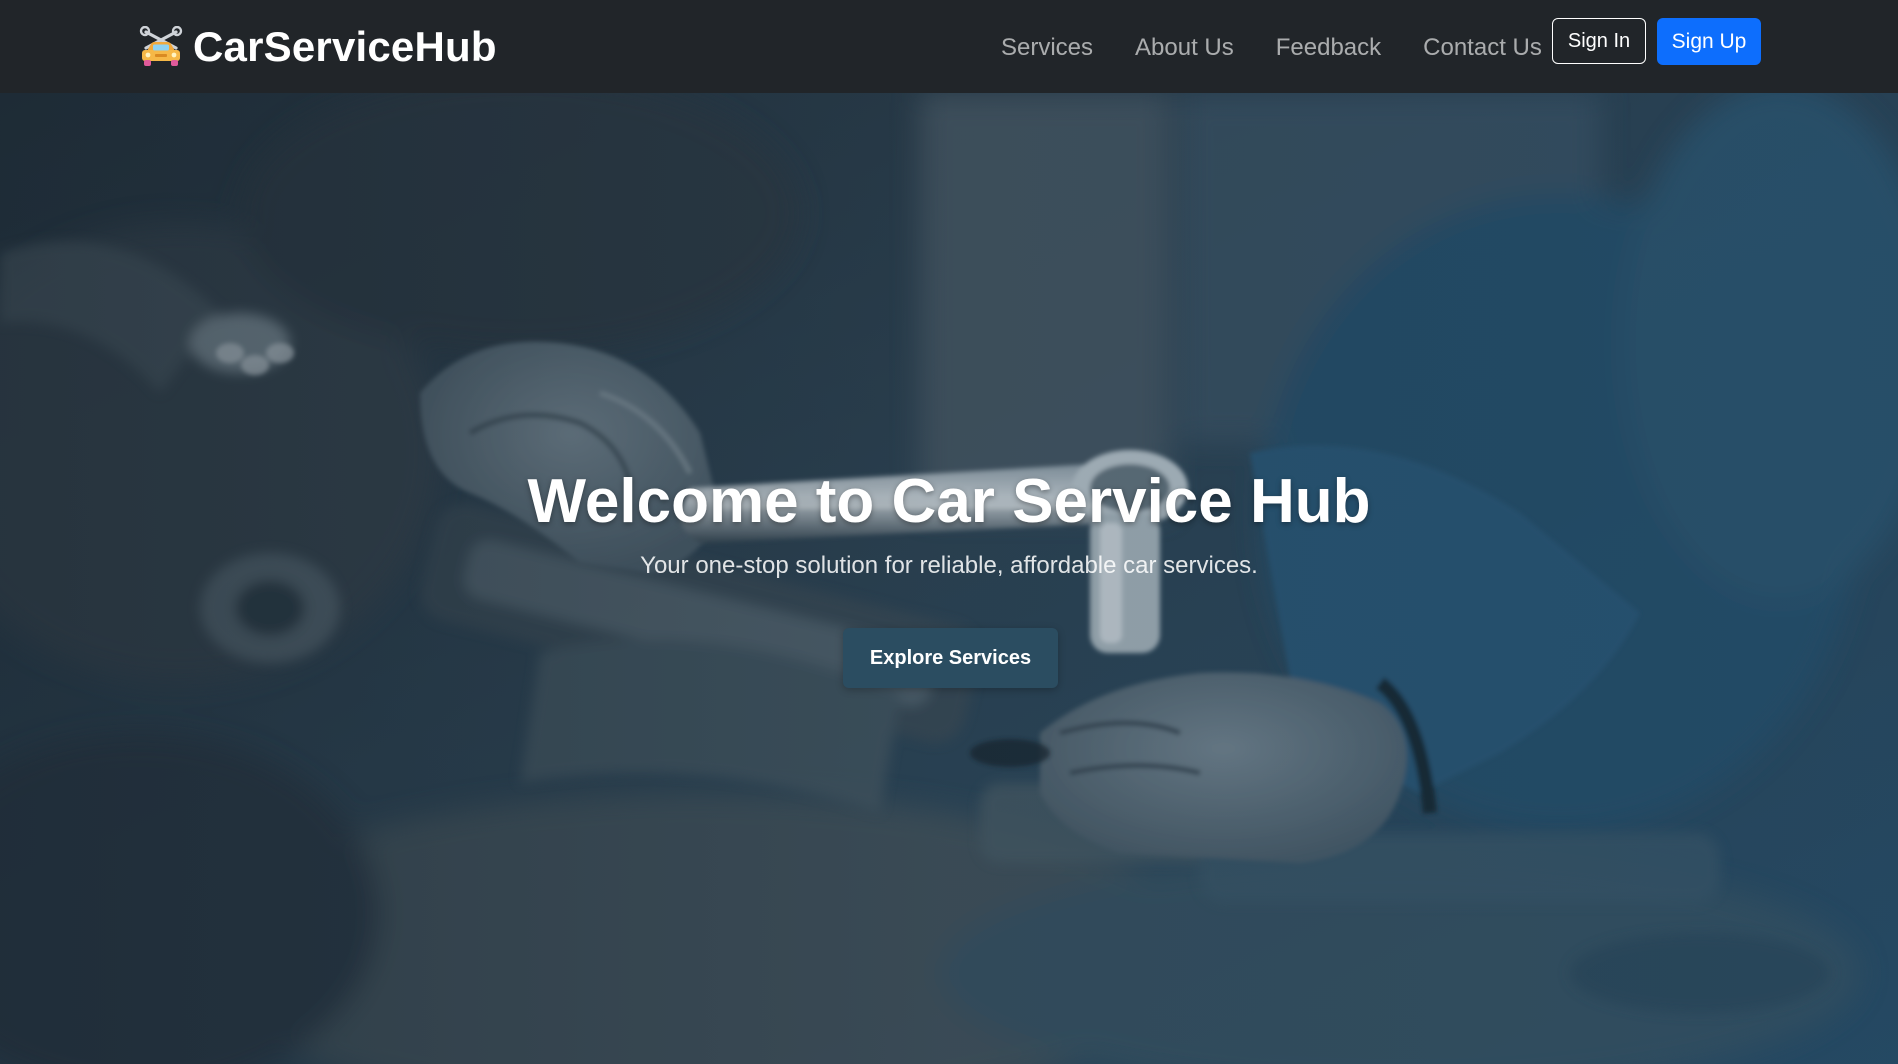 This screenshot has height=1064, width=1898. What do you see at coordinates (950, 658) in the screenshot?
I see `explore-services-button: Explore Services` at bounding box center [950, 658].